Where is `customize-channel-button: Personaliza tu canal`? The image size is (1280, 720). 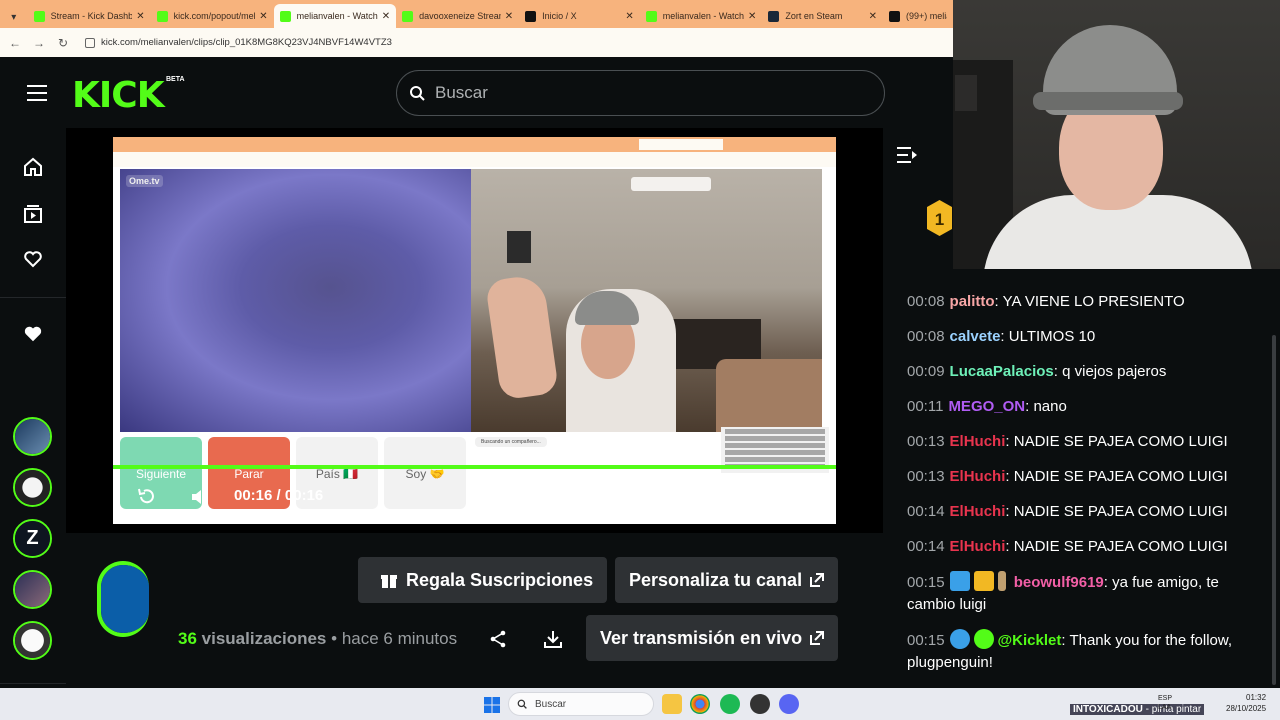
customize-channel-button: Personaliza tu canal is located at coordinates (727, 580).